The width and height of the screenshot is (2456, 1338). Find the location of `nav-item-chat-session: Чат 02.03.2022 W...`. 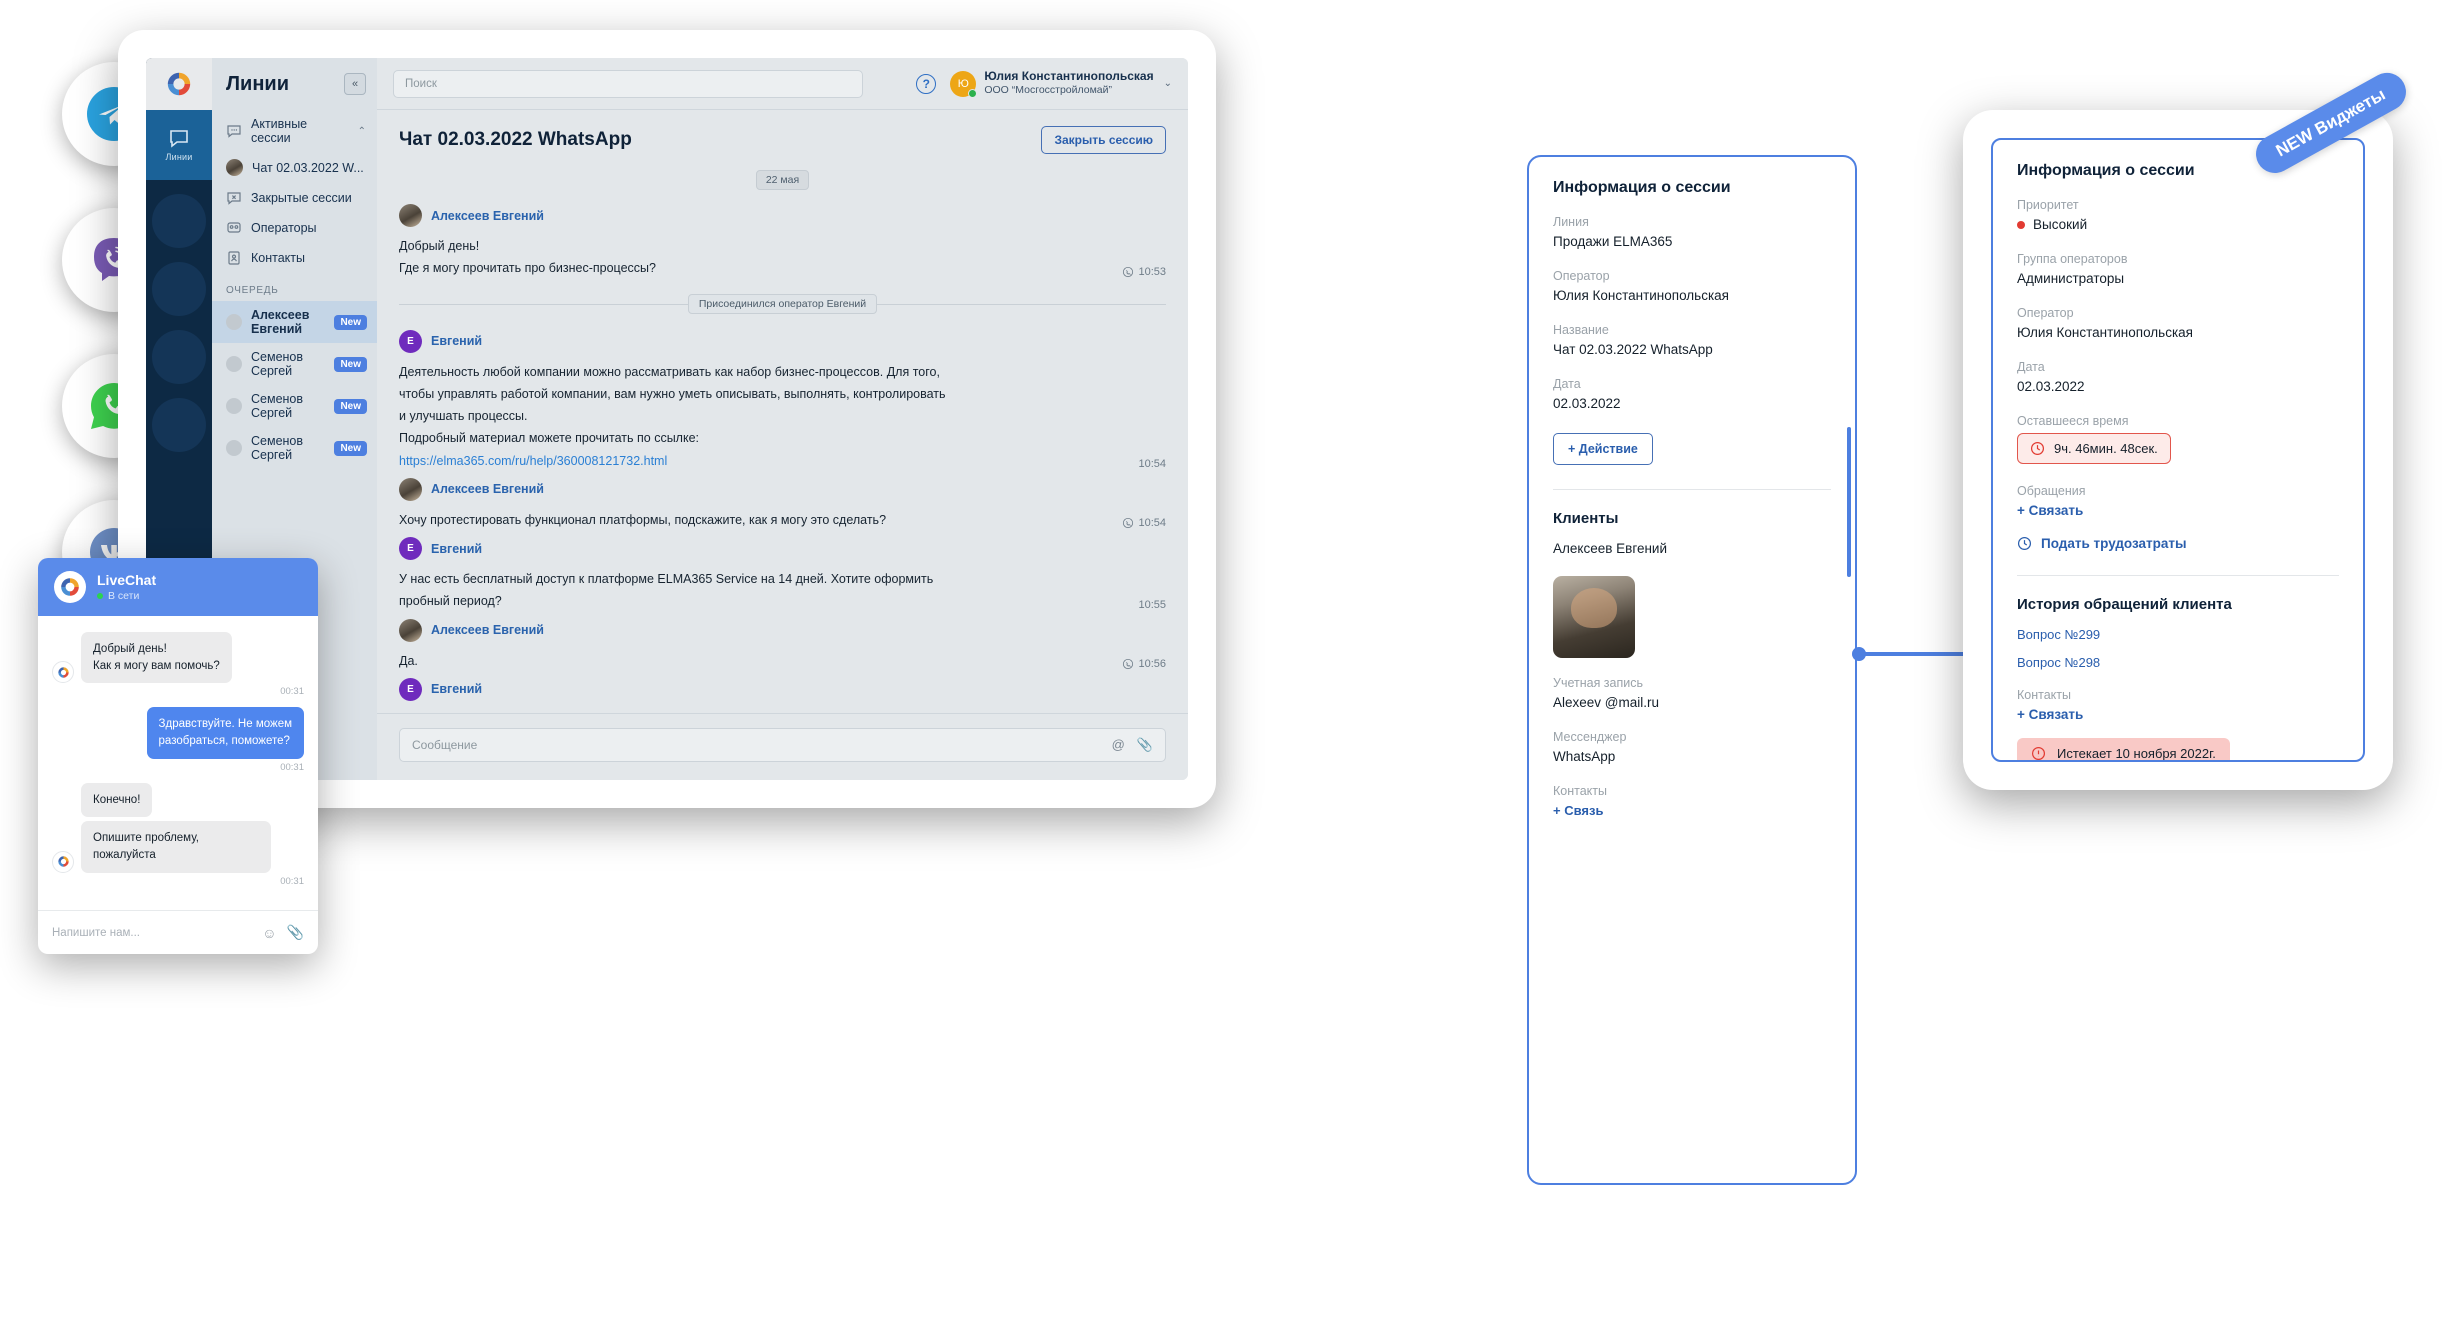

nav-item-chat-session: Чат 02.03.2022 W... is located at coordinates (294, 167).